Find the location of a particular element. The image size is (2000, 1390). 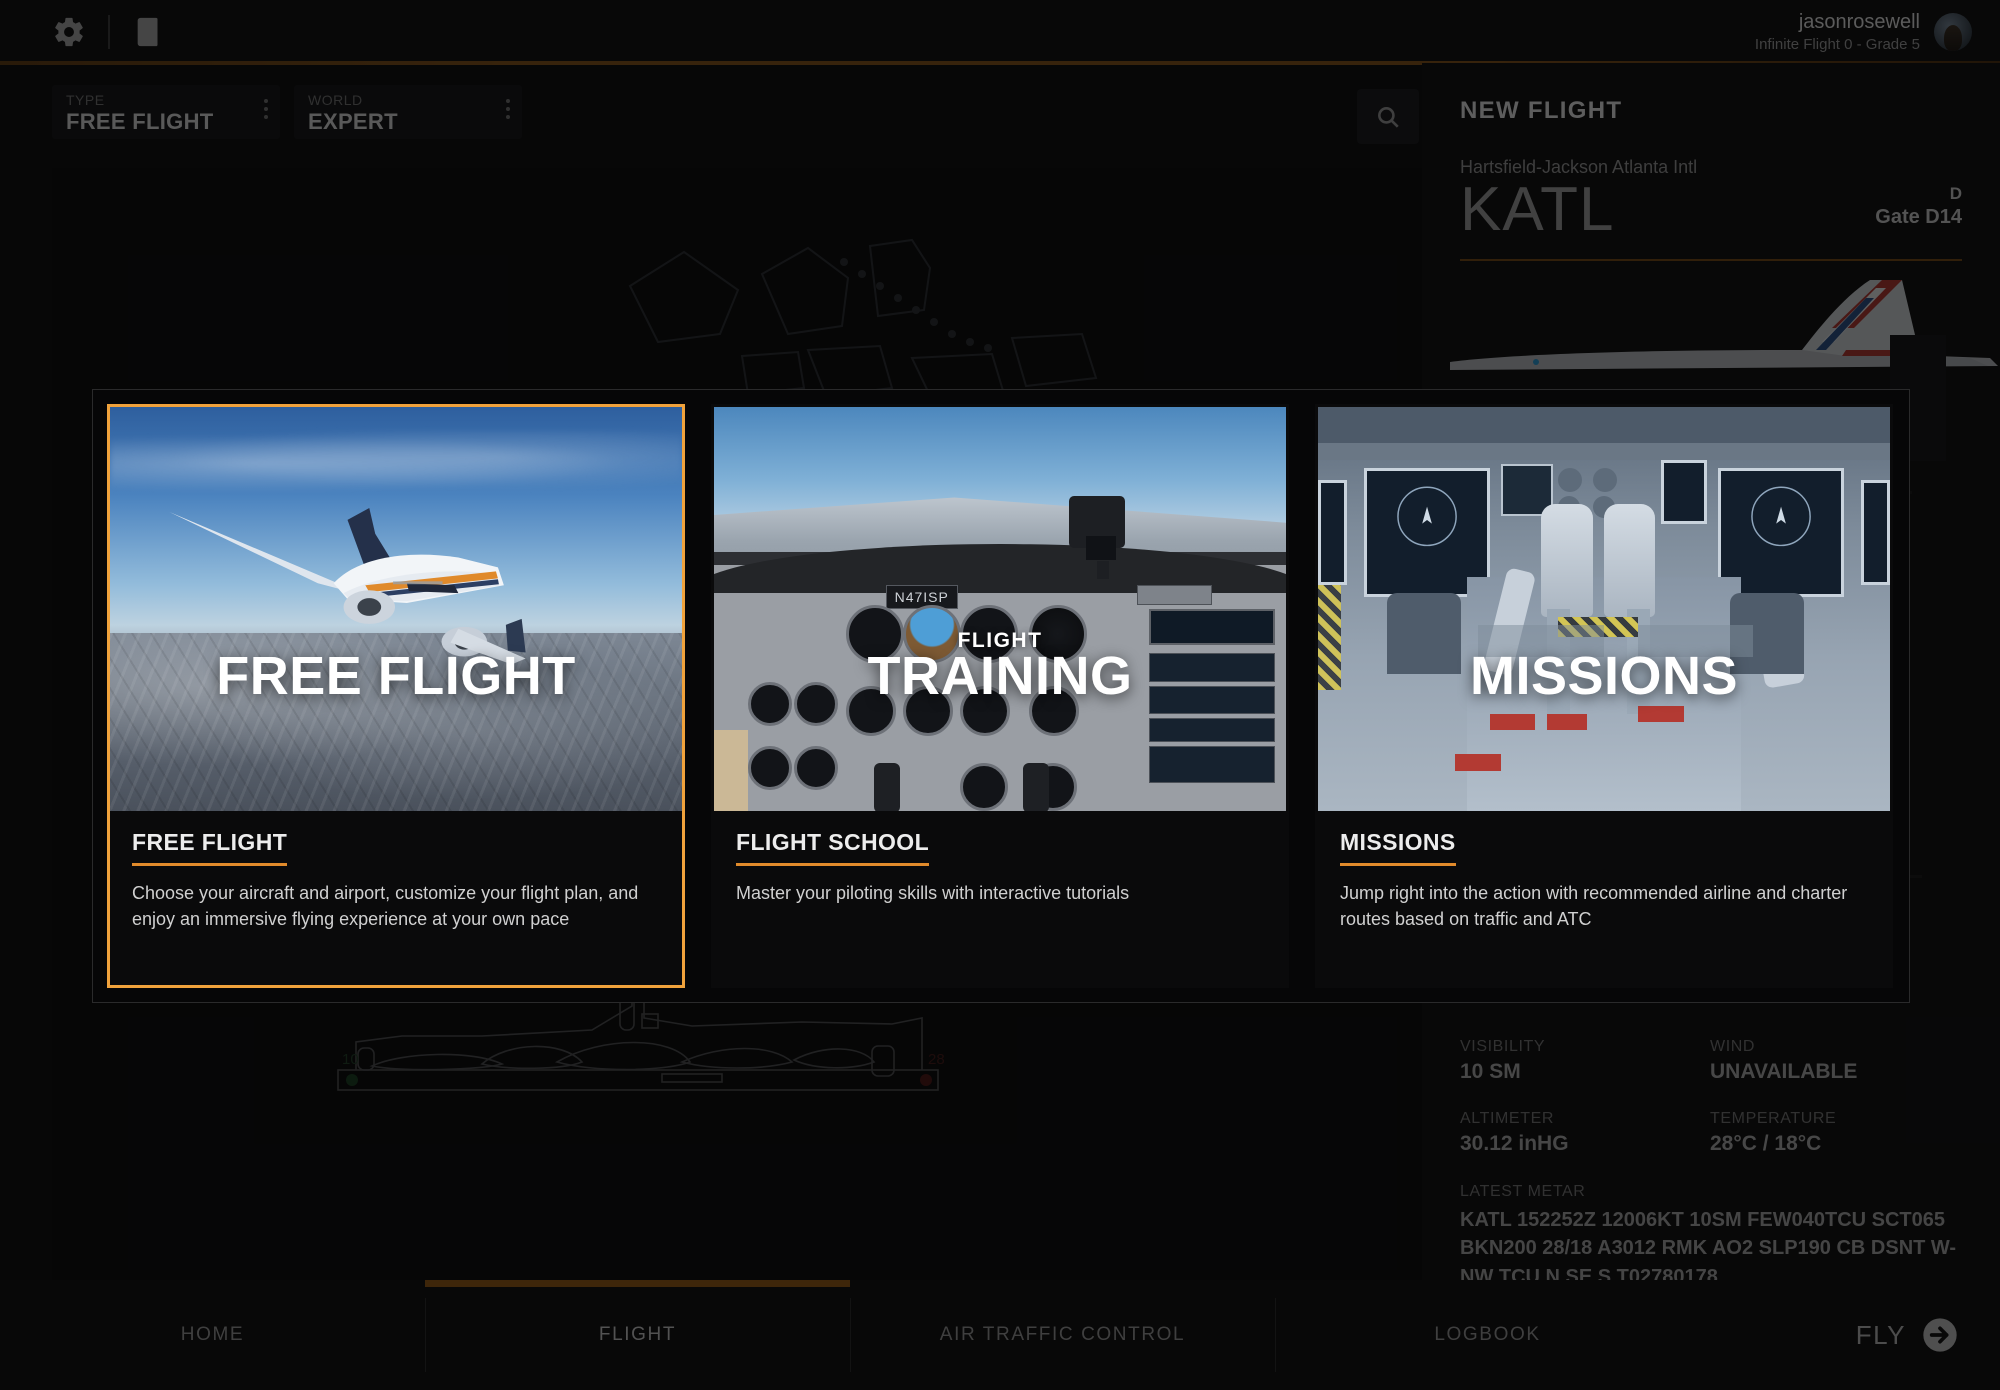

card-title: MISSIONS is located at coordinates (1398, 847).